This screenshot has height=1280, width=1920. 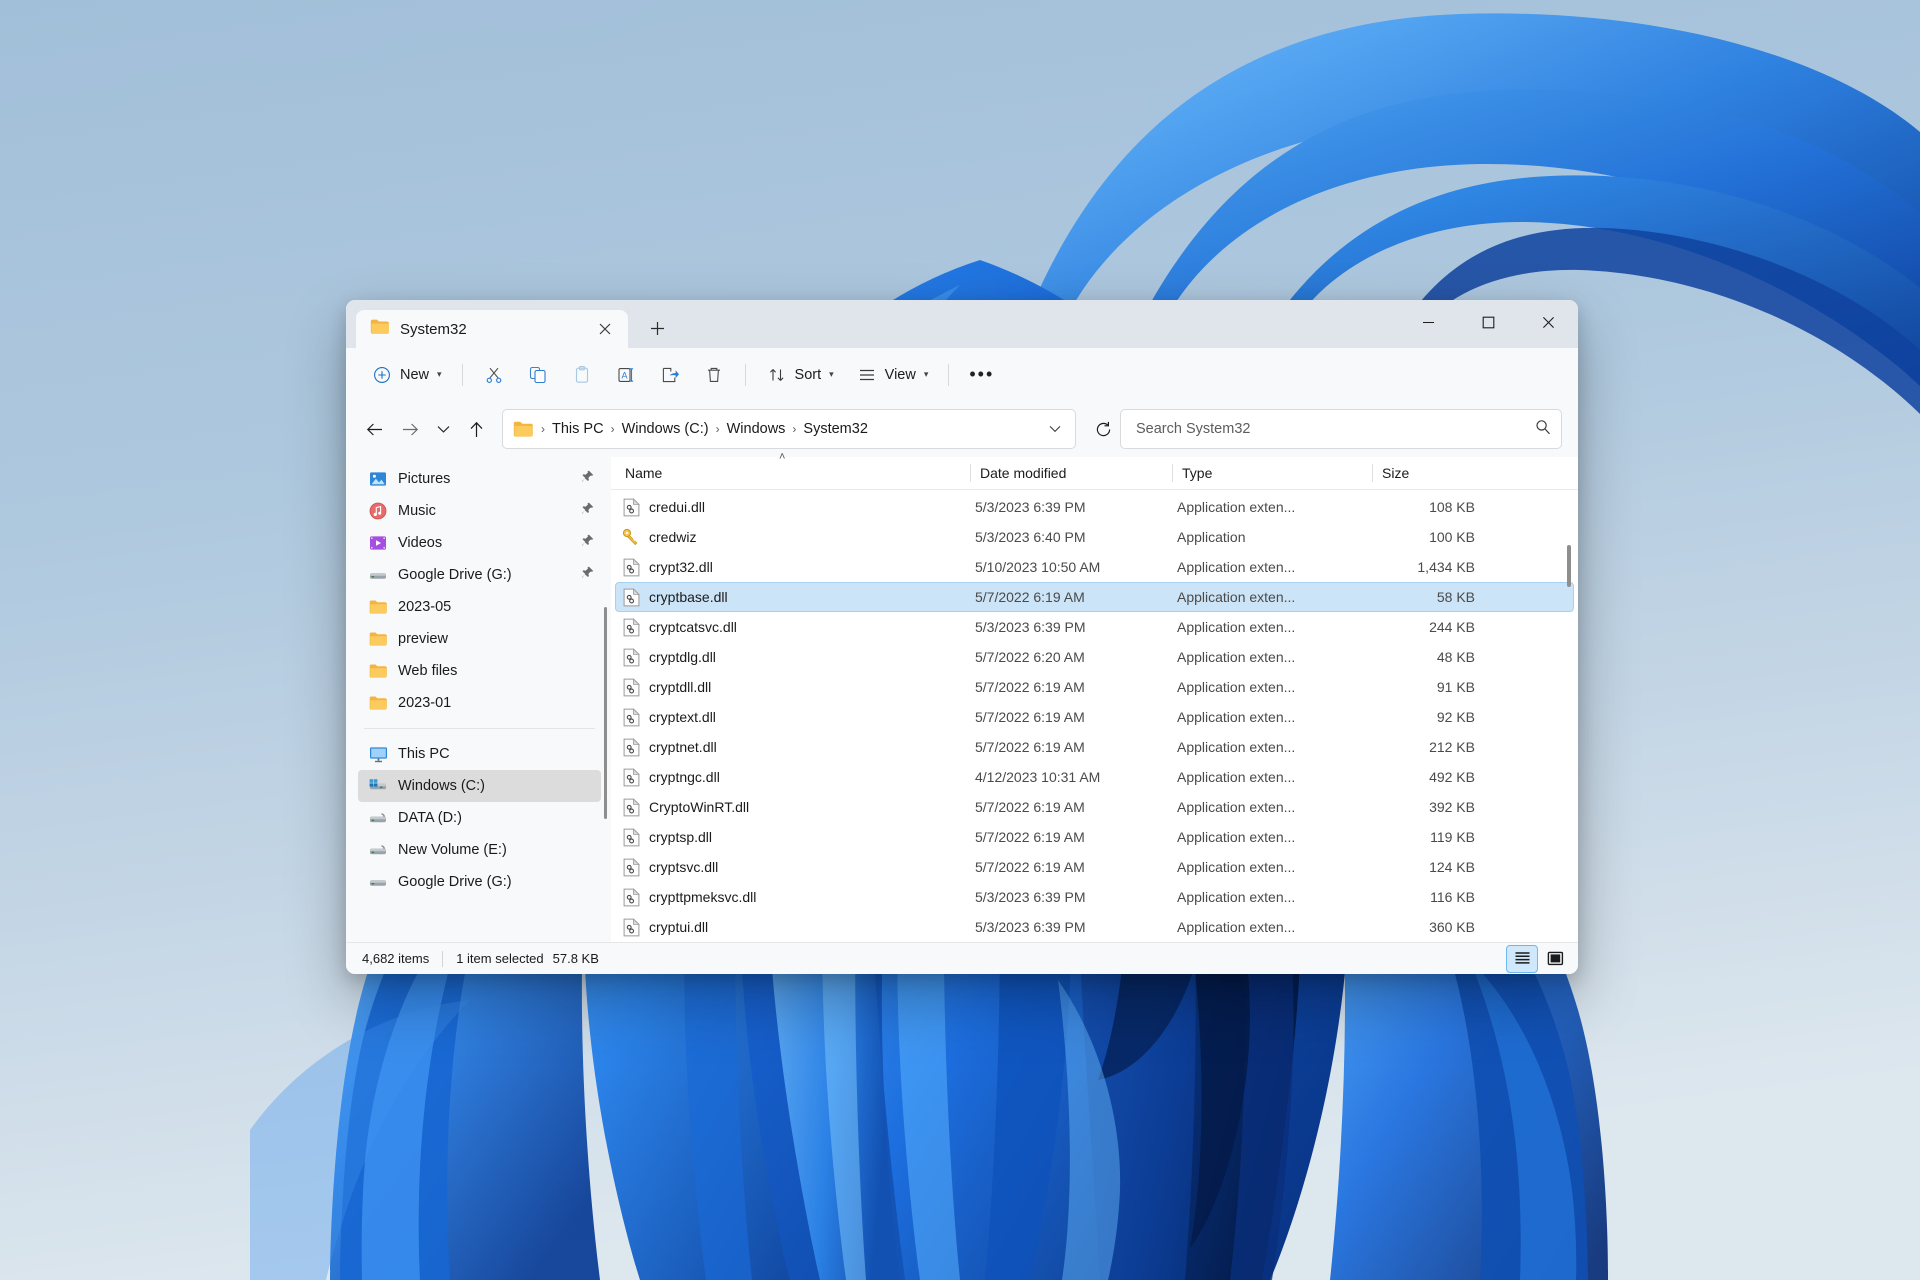 I want to click on sidebar-item-2023-05: 2023-05, so click(x=479, y=607).